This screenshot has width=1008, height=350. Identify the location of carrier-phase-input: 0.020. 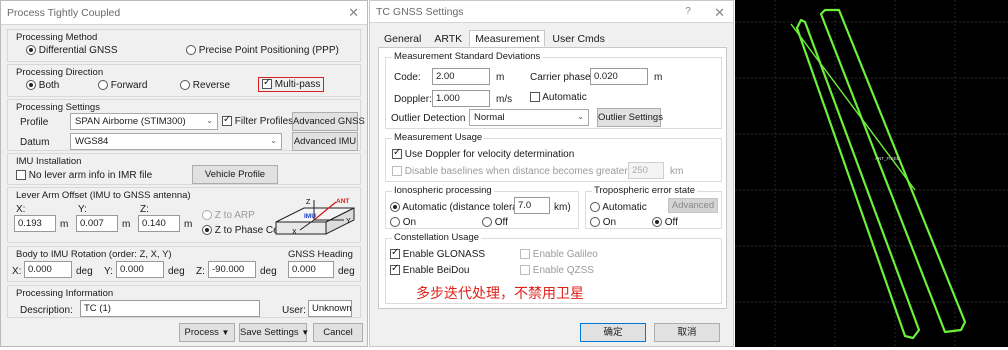
(619, 76).